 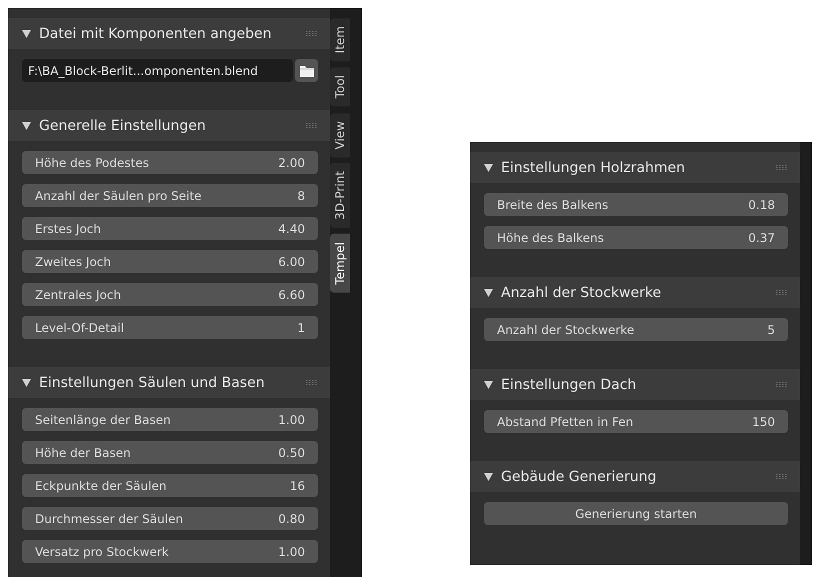 I want to click on folder-button, so click(x=306, y=70).